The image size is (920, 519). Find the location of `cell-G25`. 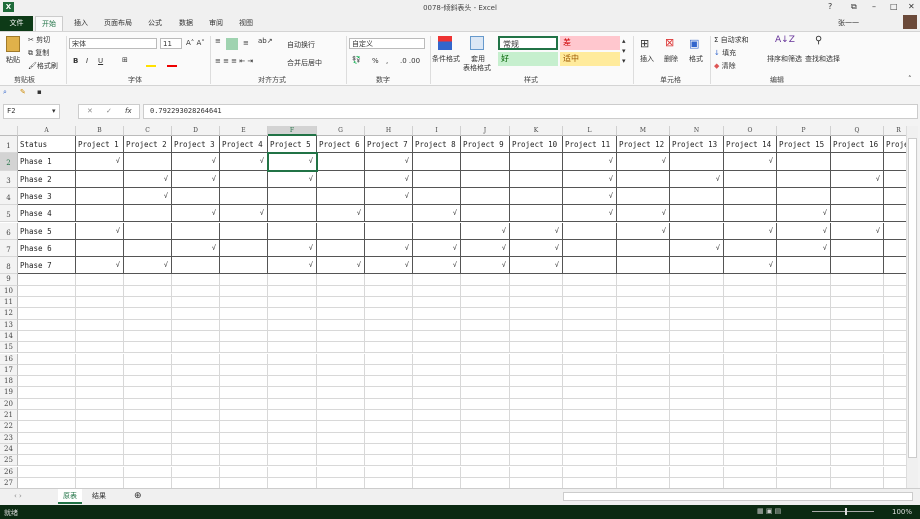

cell-G25 is located at coordinates (341, 461).